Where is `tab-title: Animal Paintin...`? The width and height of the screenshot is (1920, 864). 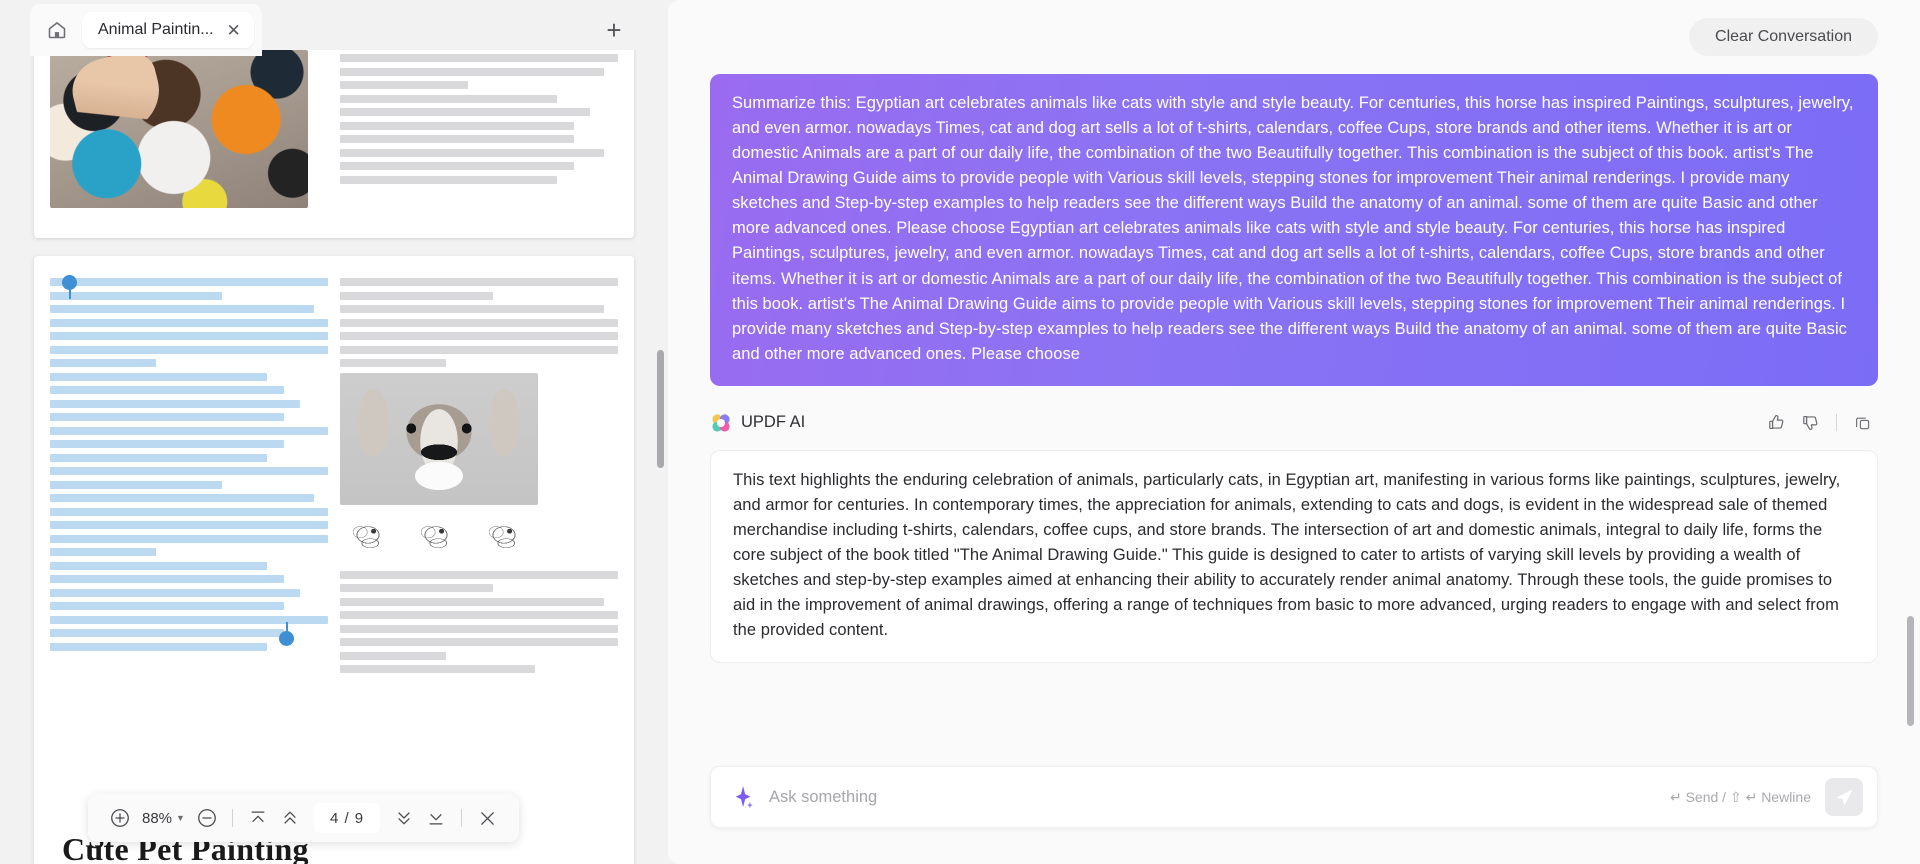 tab-title: Animal Paintin... is located at coordinates (156, 29).